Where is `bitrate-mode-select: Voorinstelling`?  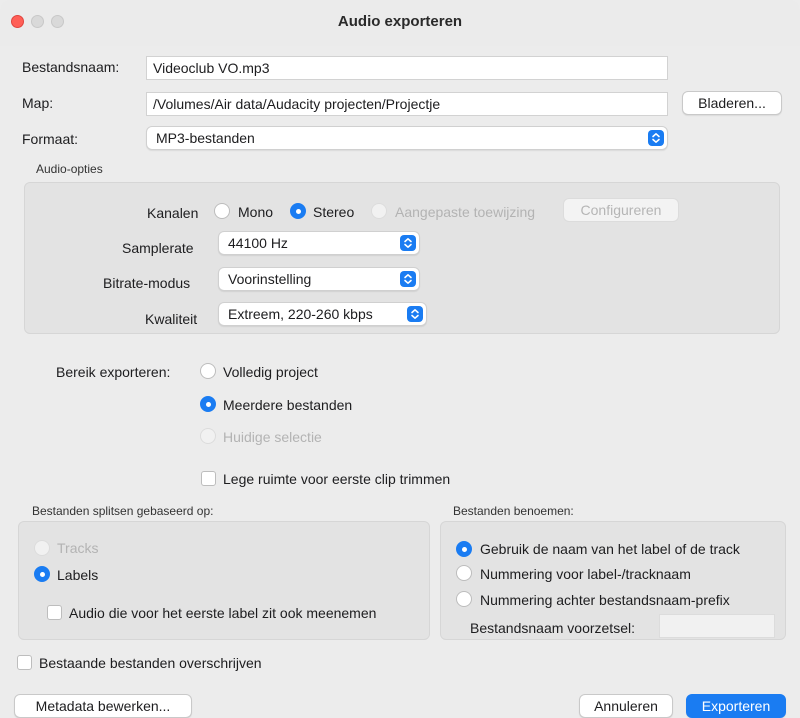 bitrate-mode-select: Voorinstelling is located at coordinates (319, 279).